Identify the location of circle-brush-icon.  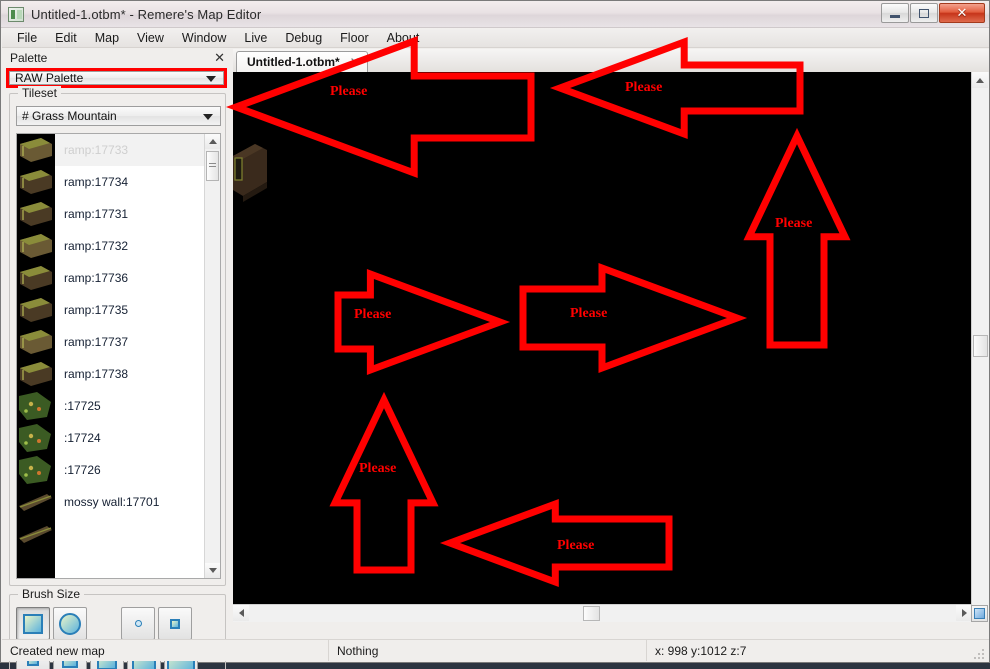
(70, 623).